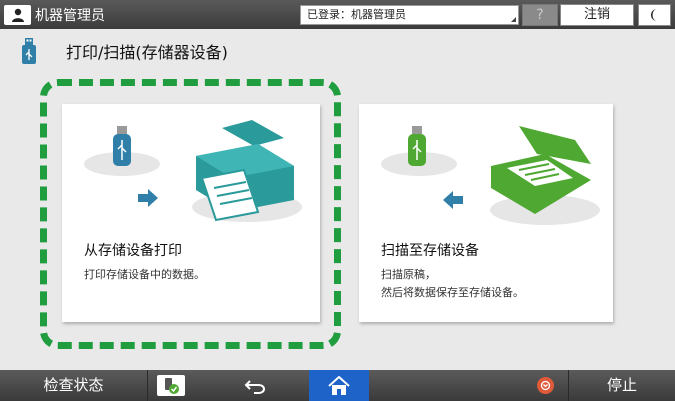 Image resolution: width=675 pixels, height=401 pixels. What do you see at coordinates (147, 52) in the screenshot?
I see `page-title: 打印/扫描(存储器设备)` at bounding box center [147, 52].